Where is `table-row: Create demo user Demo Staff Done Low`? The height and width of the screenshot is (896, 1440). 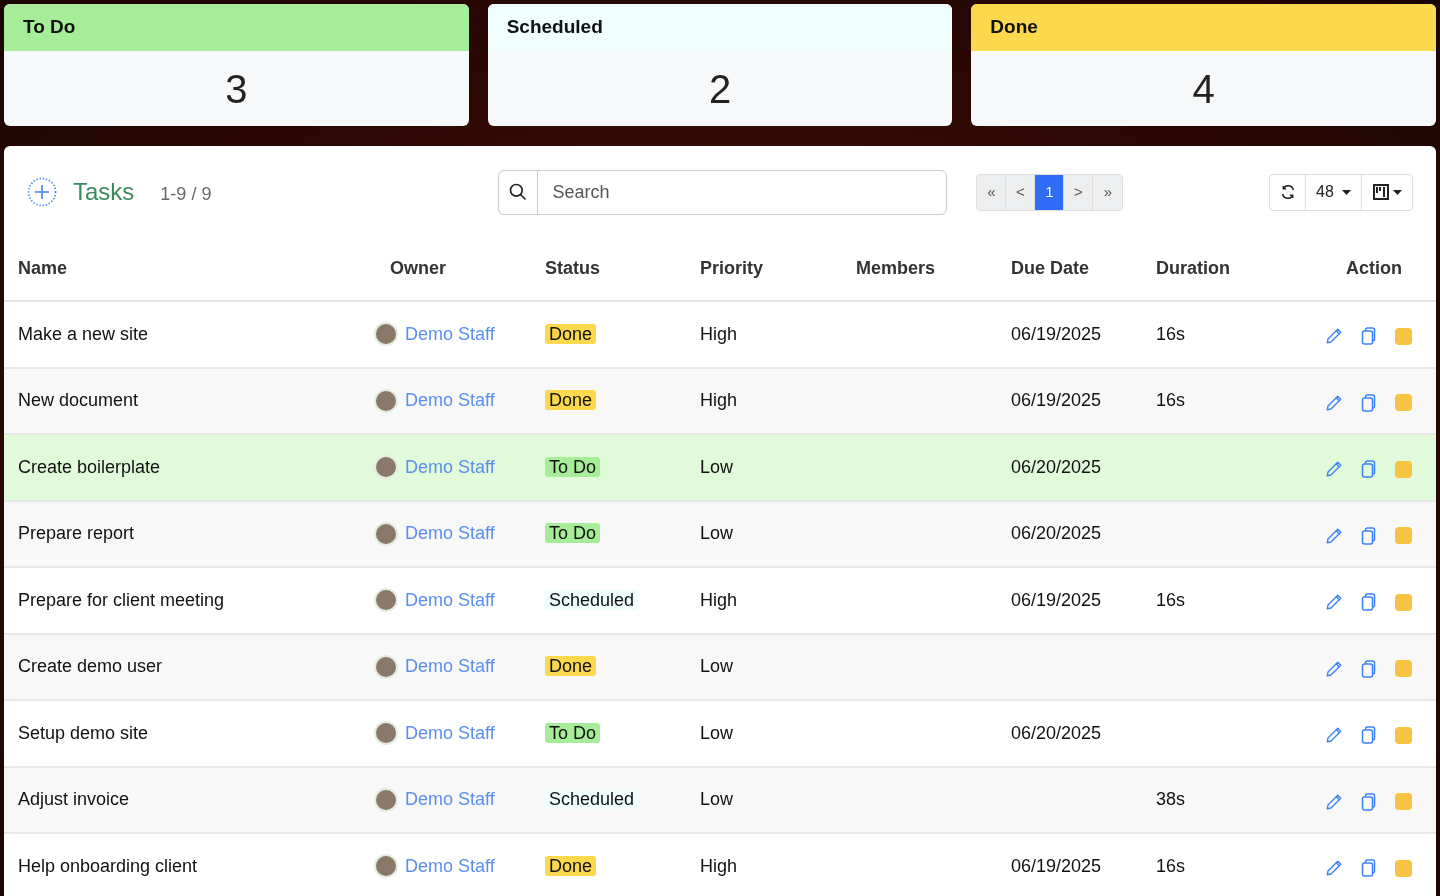 table-row: Create demo user Demo Staff Done Low is located at coordinates (720, 667).